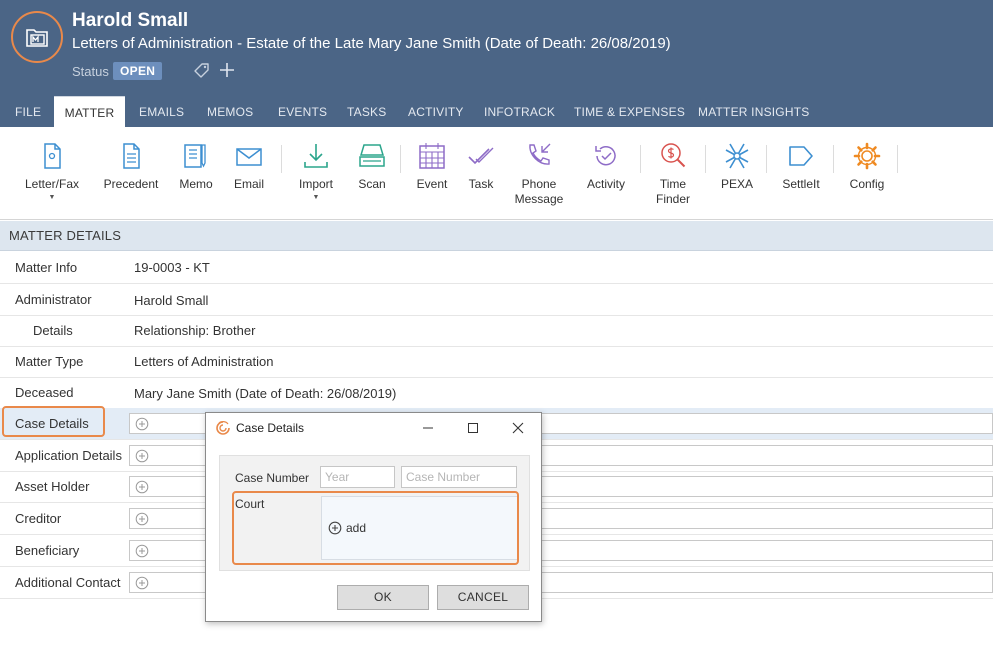 The width and height of the screenshot is (993, 648). Describe the element at coordinates (196, 172) in the screenshot. I see `memo-button: Memo` at that location.